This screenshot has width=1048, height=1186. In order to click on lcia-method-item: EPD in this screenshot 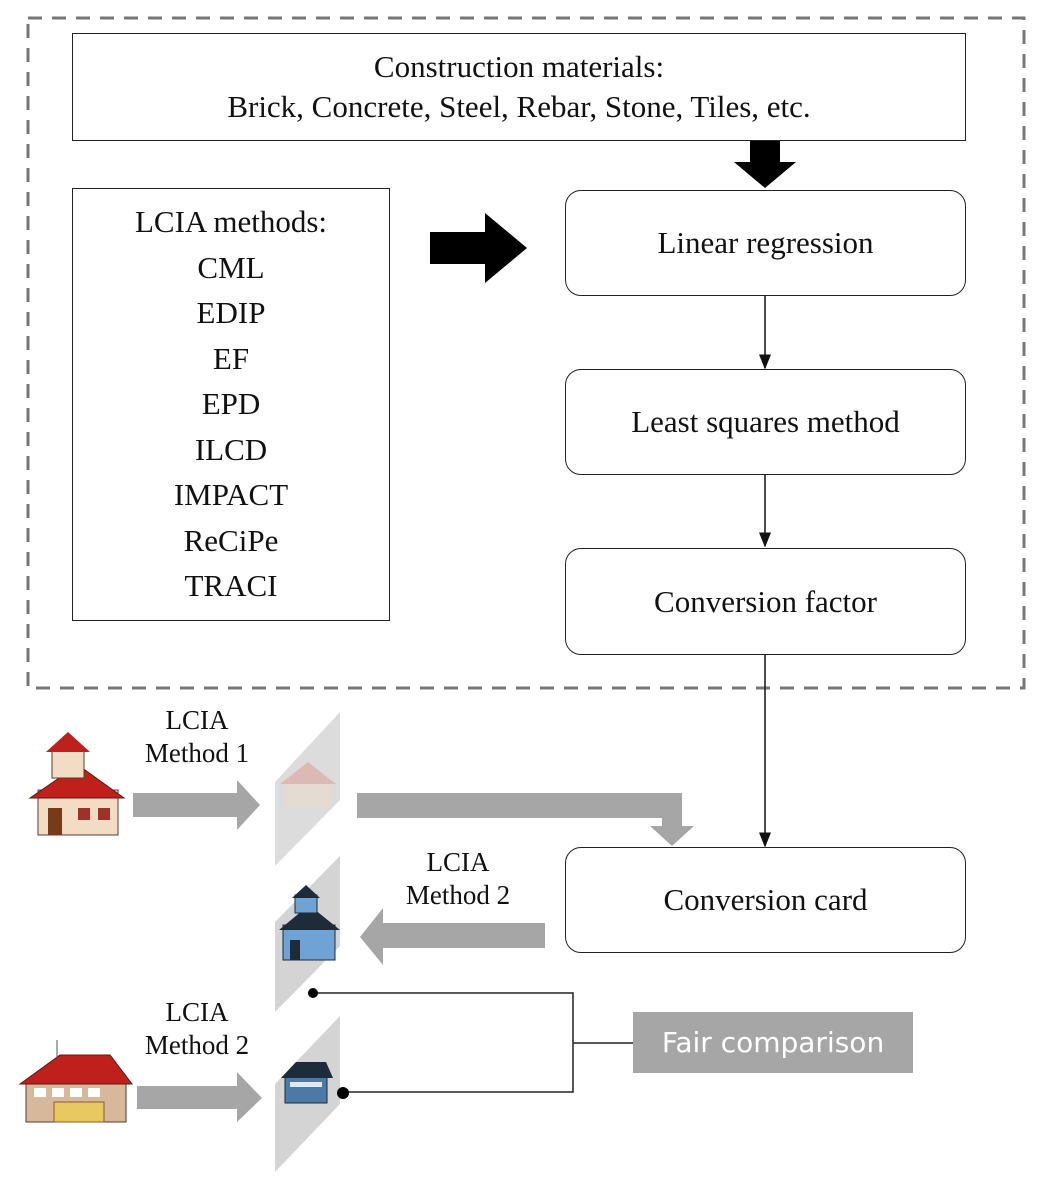, I will do `click(231, 403)`.